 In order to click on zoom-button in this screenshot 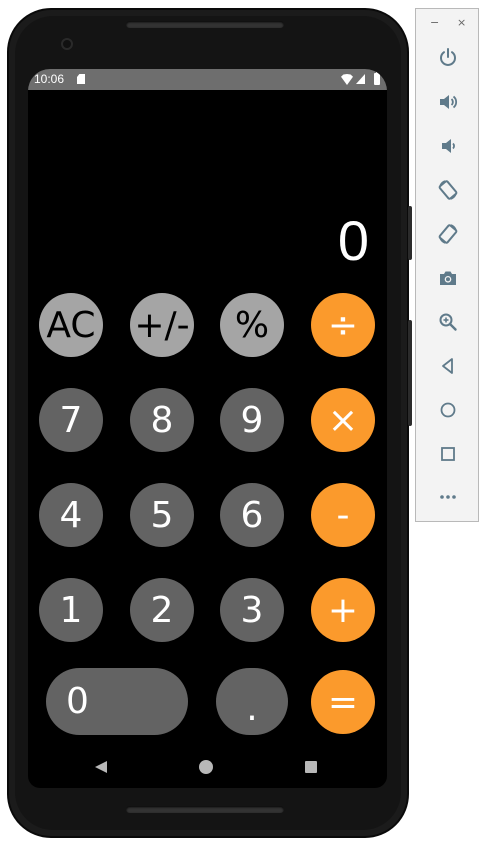, I will do `click(448, 322)`.